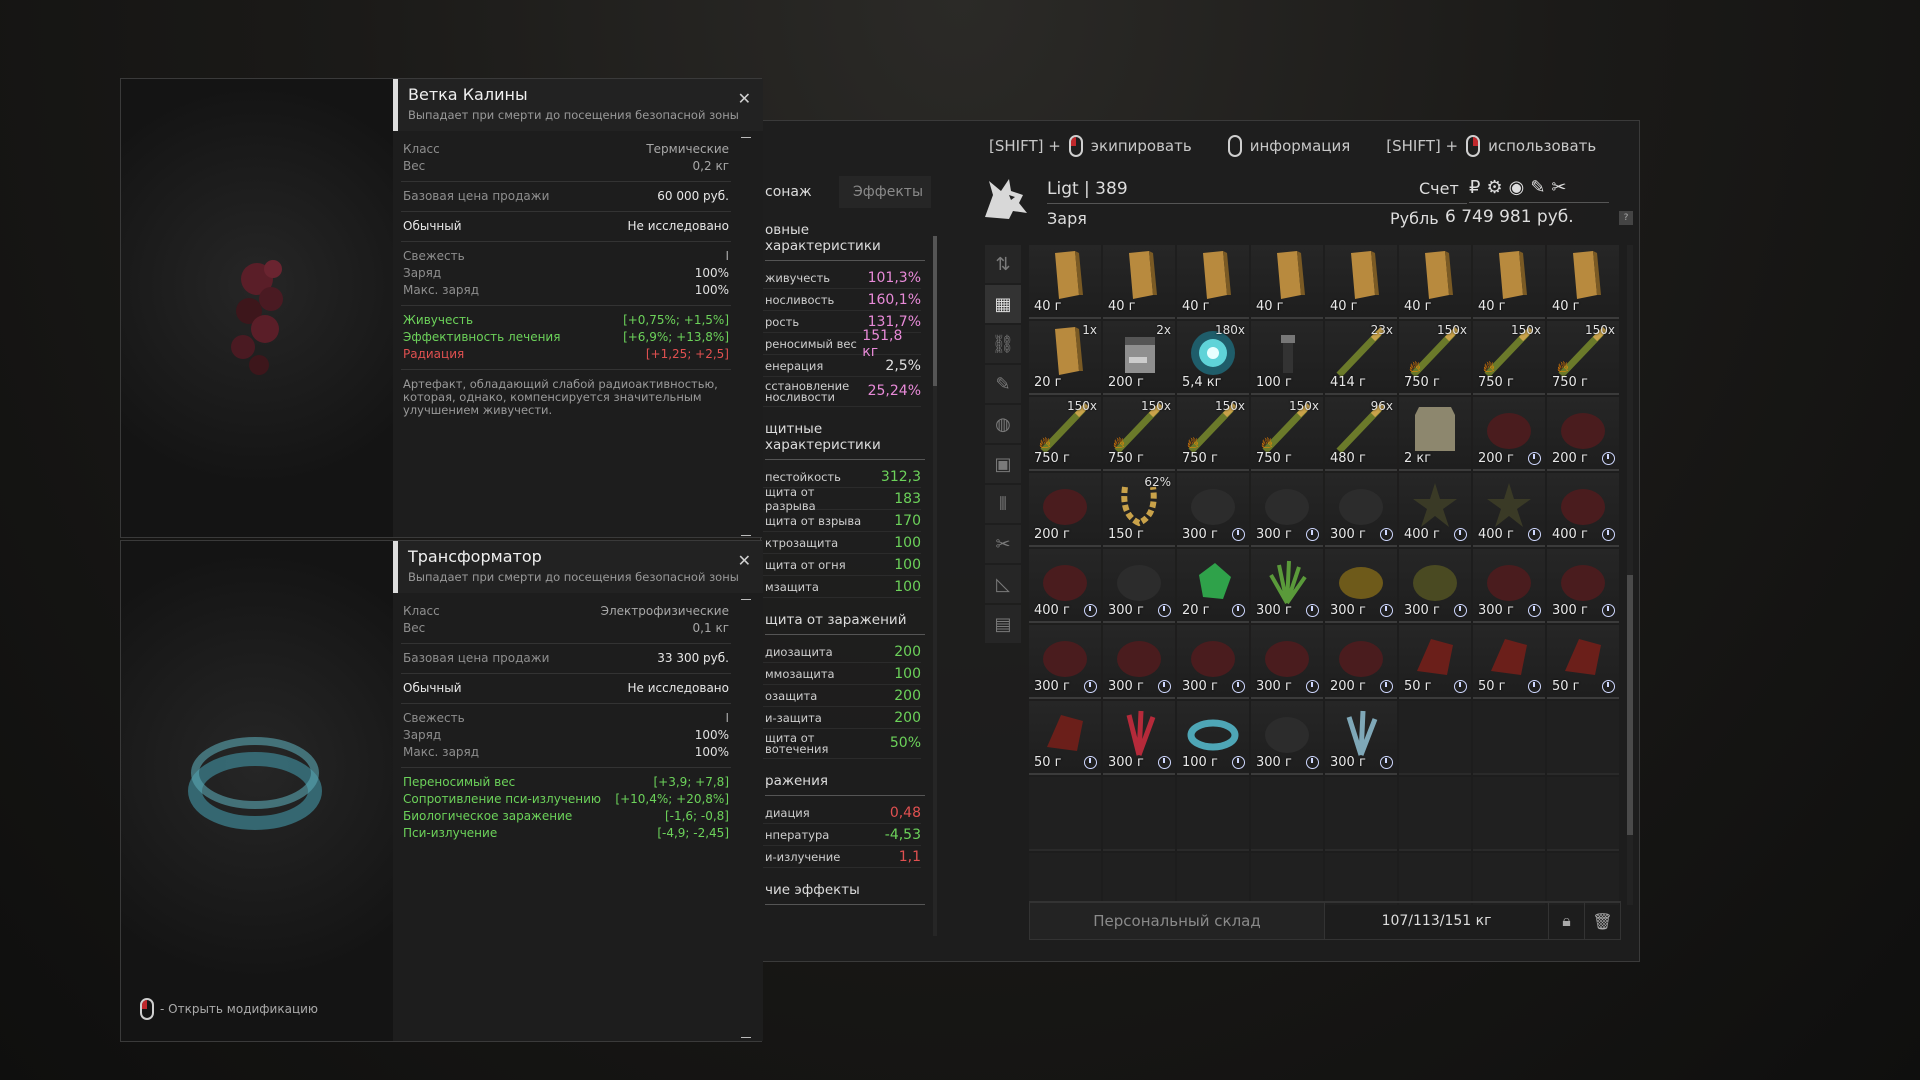 The height and width of the screenshot is (1080, 1920). I want to click on grid-scrollbar, so click(1630, 575).